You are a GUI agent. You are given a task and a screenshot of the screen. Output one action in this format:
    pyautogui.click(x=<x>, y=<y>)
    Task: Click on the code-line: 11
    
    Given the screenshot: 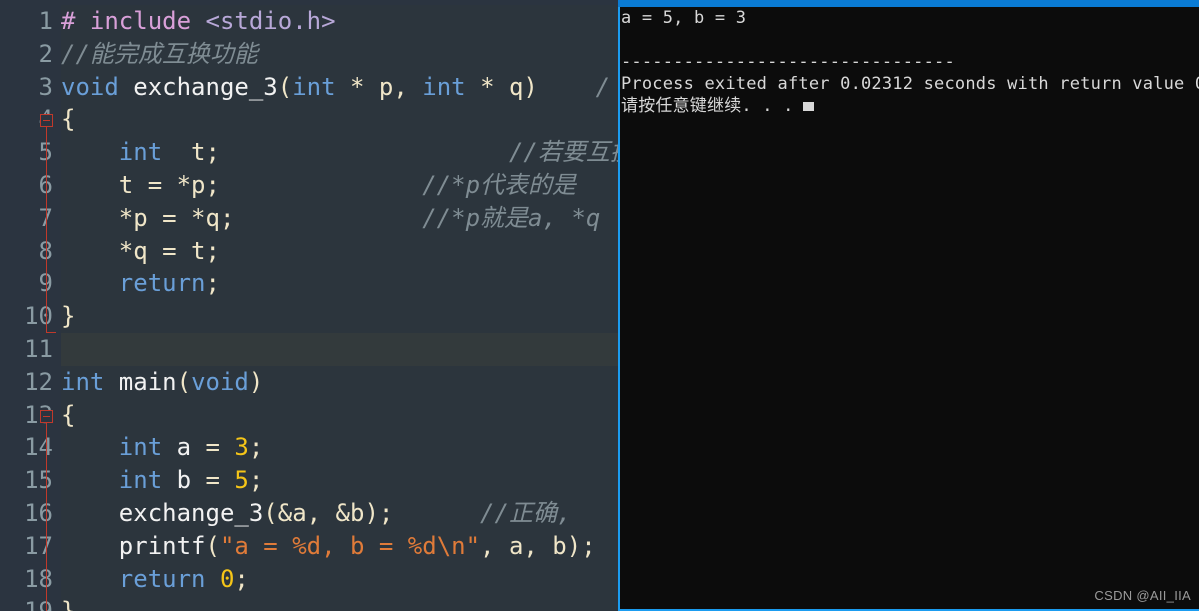 What is the action you would take?
    pyautogui.click(x=309, y=349)
    